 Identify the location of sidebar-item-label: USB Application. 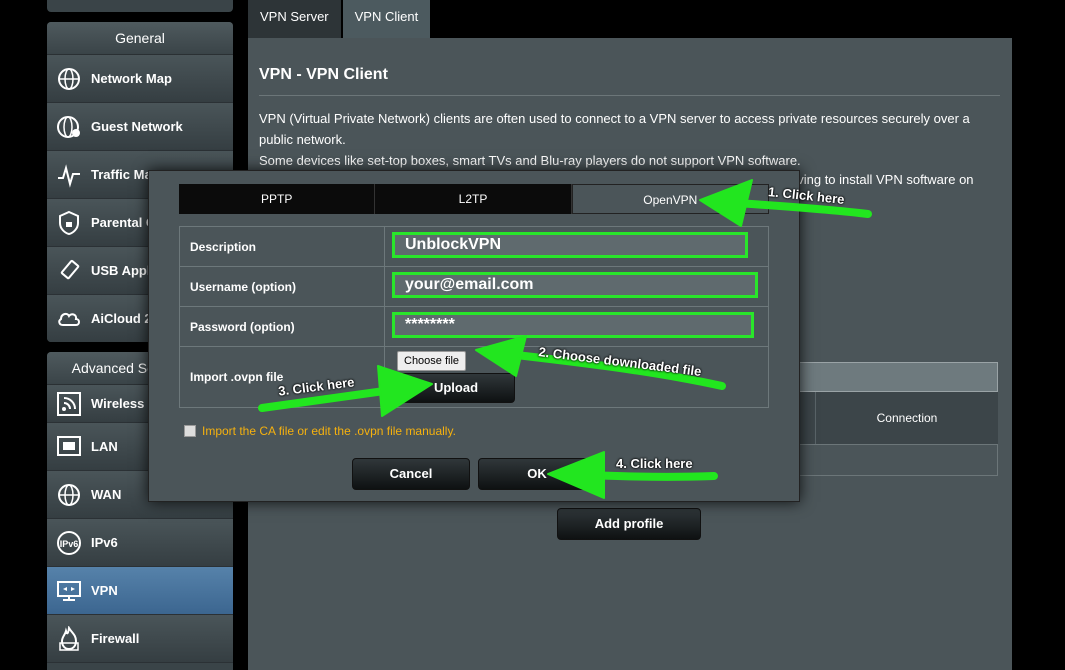
(121, 270).